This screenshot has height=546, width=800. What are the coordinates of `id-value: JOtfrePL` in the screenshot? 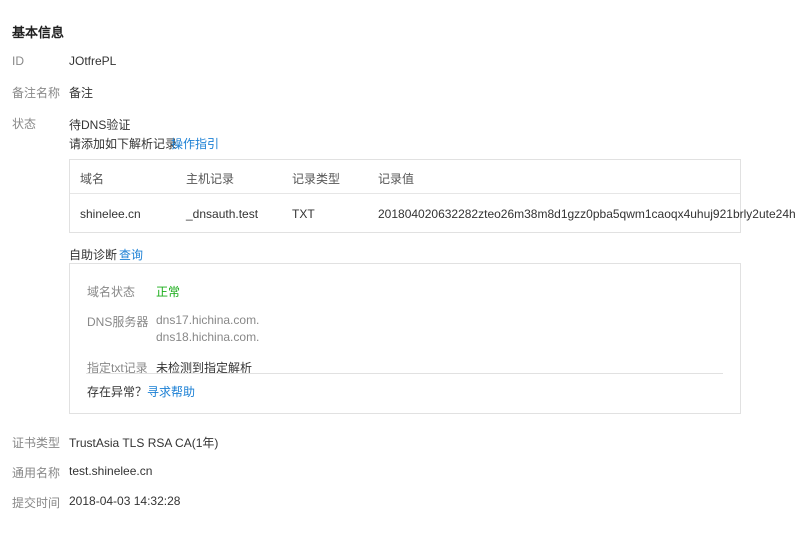 It's located at (93, 61).